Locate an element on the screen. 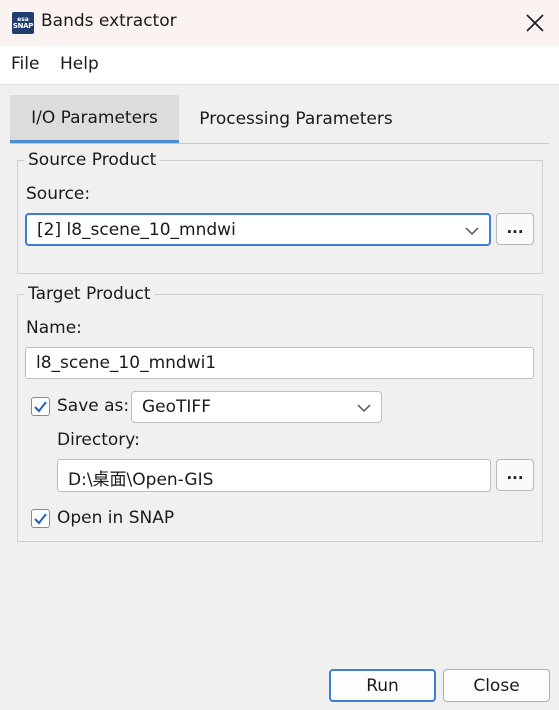 The image size is (559, 710). app-icon-bottom-text: SNAP is located at coordinates (23, 26).